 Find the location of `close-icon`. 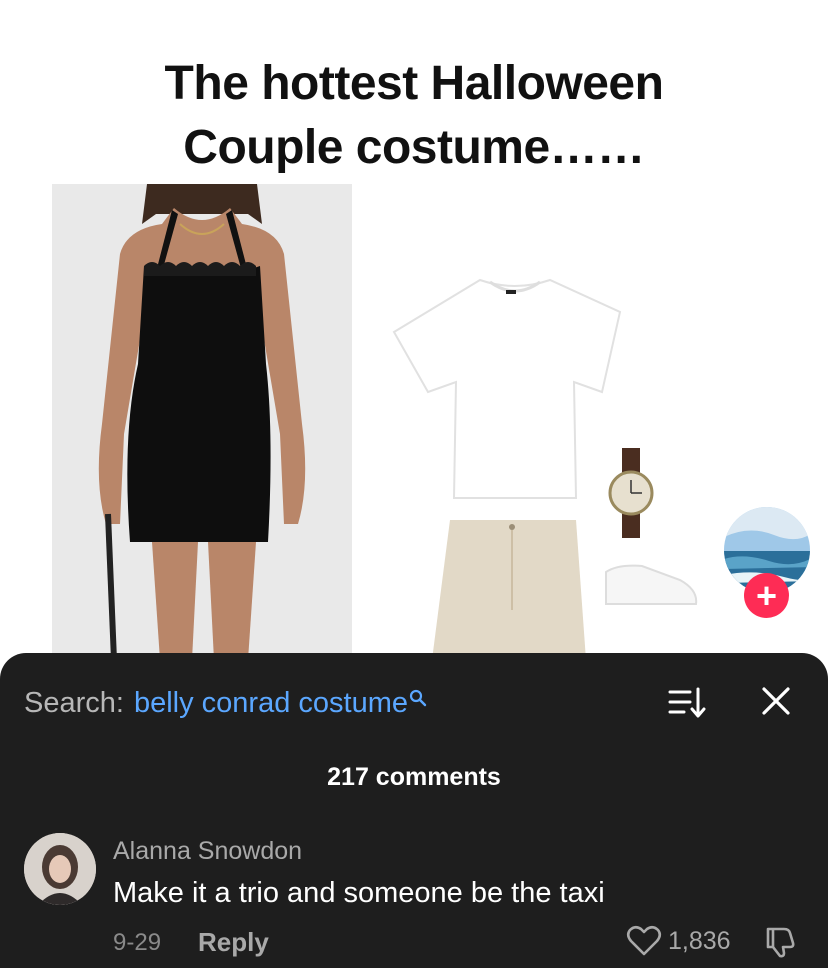

close-icon is located at coordinates (776, 701).